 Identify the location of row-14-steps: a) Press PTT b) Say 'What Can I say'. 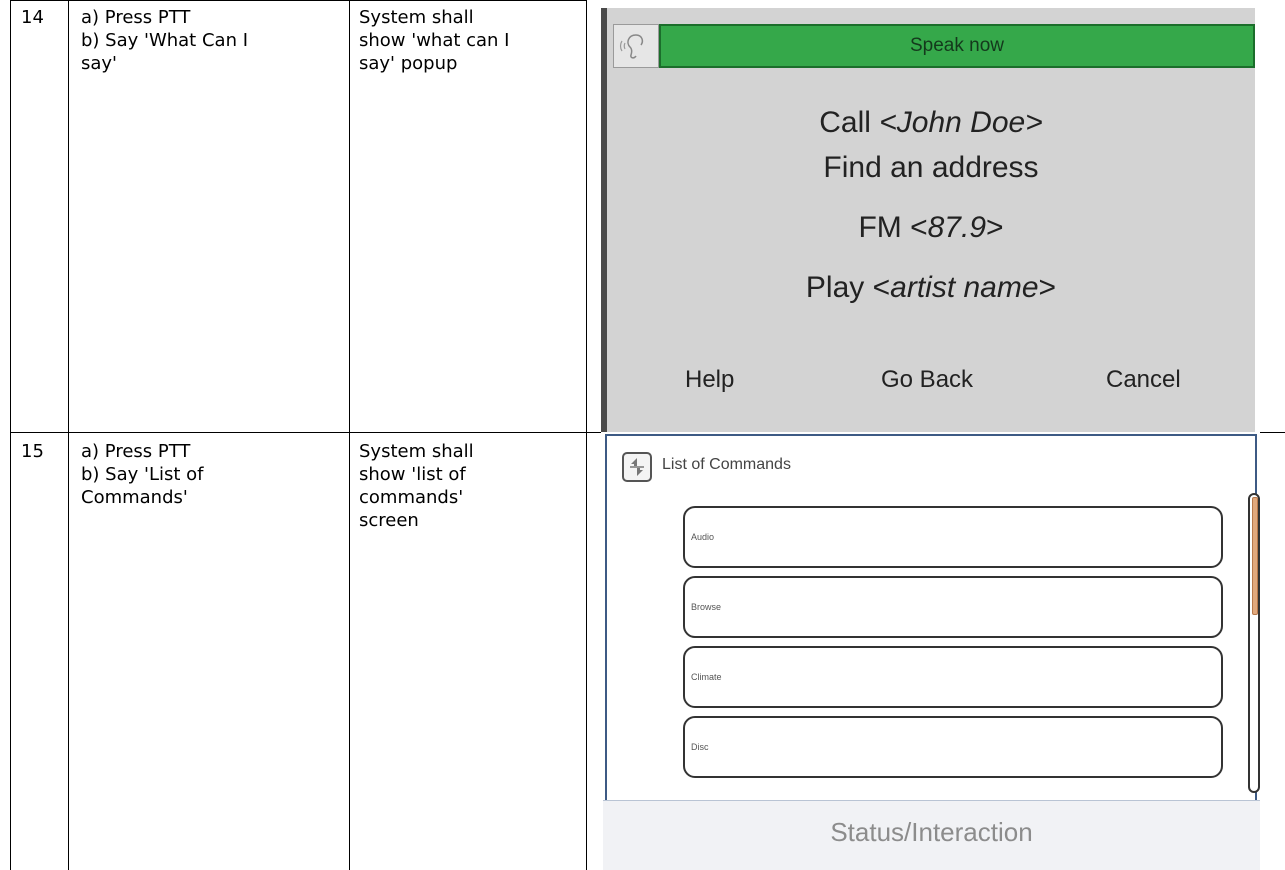
(164, 40).